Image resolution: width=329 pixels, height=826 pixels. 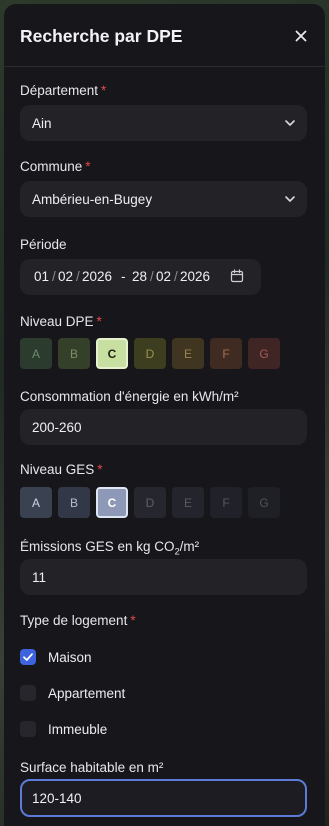 I want to click on consommation-value: 200-260, so click(x=57, y=427).